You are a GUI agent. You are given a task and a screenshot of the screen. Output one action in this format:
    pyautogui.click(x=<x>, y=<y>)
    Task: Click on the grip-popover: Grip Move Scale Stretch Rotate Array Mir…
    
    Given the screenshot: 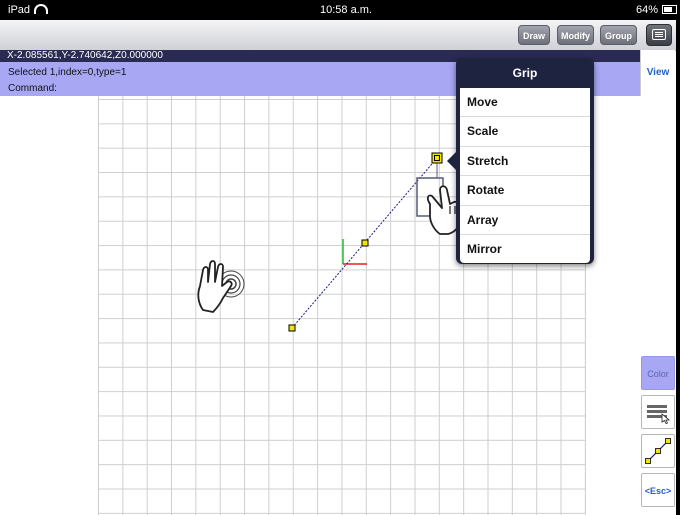 What is the action you would take?
    pyautogui.click(x=520, y=161)
    